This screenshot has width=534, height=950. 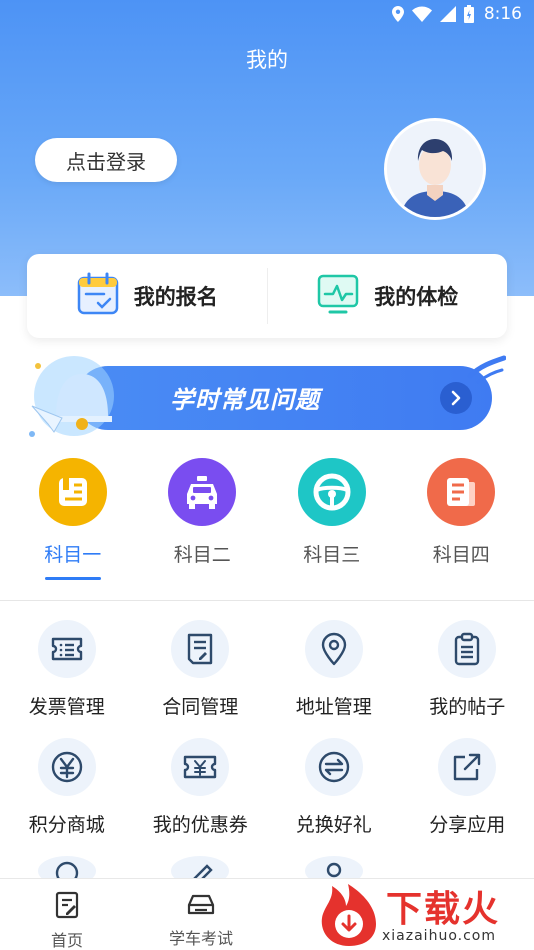 What do you see at coordinates (66, 825) in the screenshot?
I see `points-mall-label: 积分商城` at bounding box center [66, 825].